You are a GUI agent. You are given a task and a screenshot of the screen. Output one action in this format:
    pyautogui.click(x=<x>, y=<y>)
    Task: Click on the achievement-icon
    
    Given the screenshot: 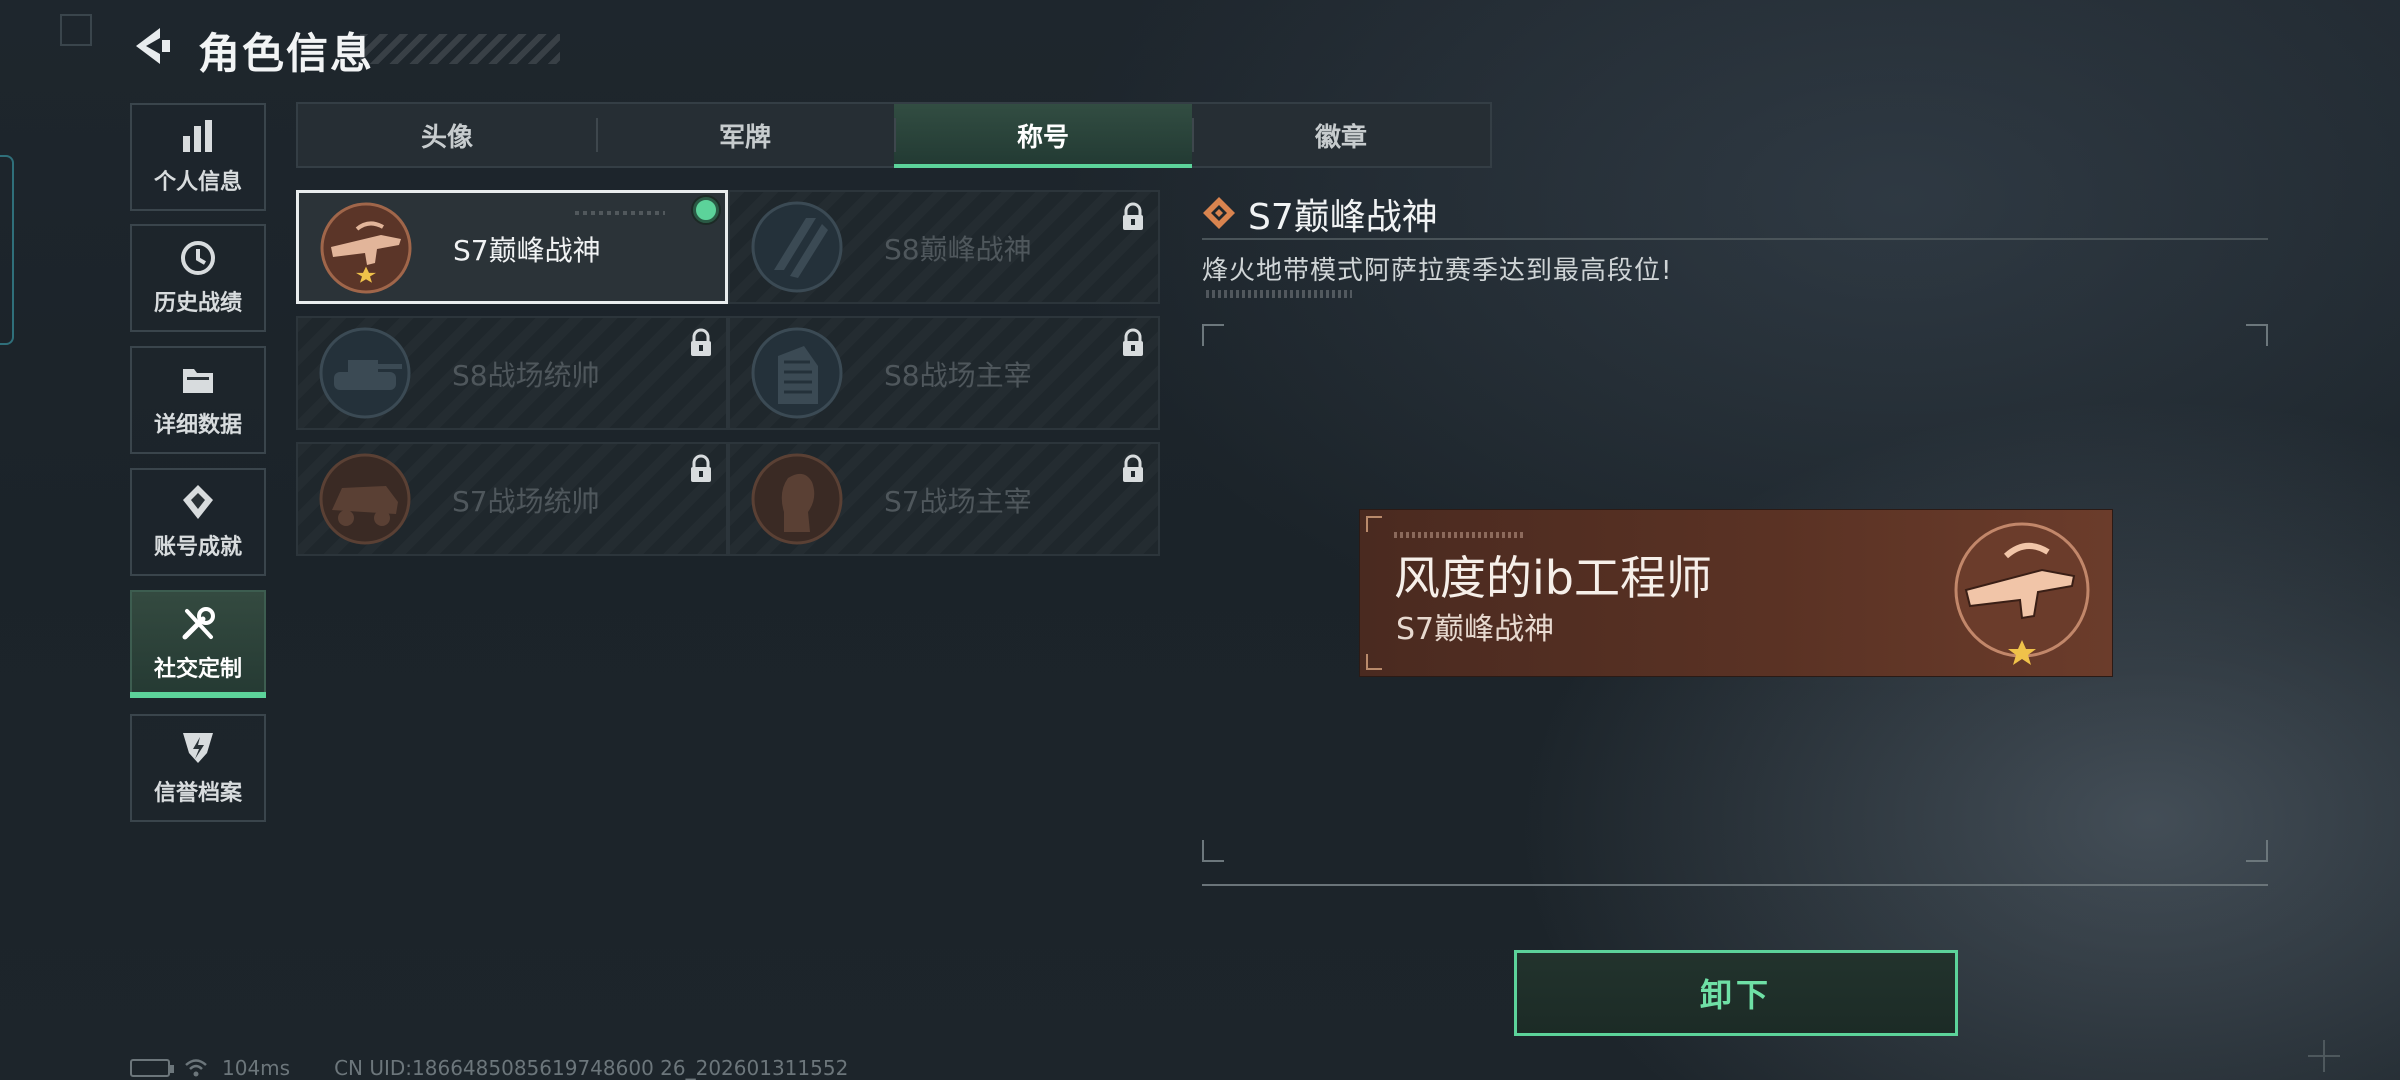 What is the action you would take?
    pyautogui.click(x=198, y=502)
    